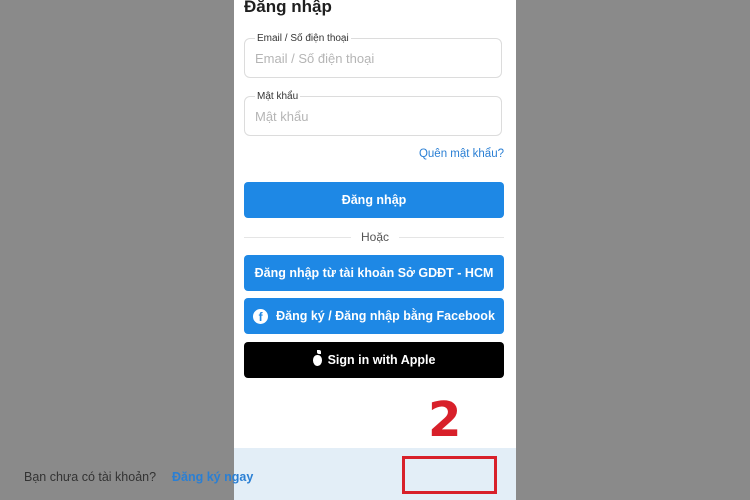 The width and height of the screenshot is (750, 500). What do you see at coordinates (303, 38) in the screenshot?
I see `email-label: Email / Số điện thoại` at bounding box center [303, 38].